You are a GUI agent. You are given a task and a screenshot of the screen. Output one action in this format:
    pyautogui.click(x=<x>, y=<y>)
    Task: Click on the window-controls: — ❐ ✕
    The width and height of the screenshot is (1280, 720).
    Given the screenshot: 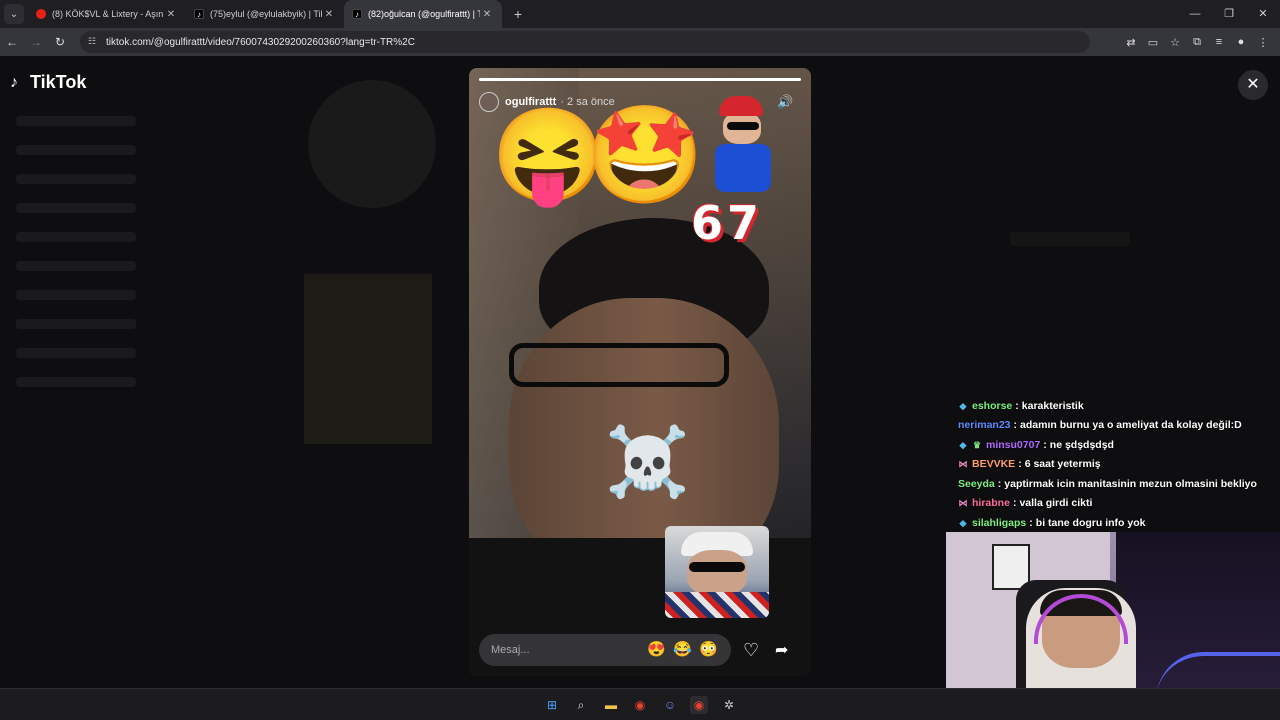 What is the action you would take?
    pyautogui.click(x=1229, y=14)
    